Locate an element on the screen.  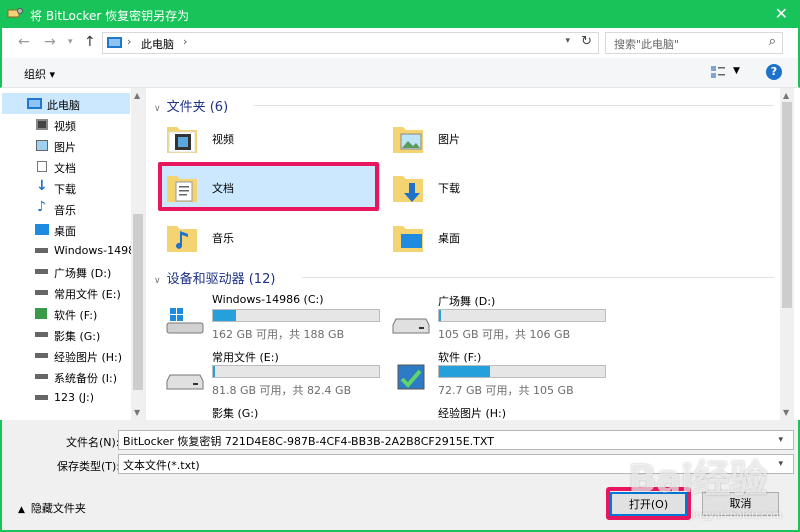
sidebar-item-desktop: 桌面 is located at coordinates (66, 229).